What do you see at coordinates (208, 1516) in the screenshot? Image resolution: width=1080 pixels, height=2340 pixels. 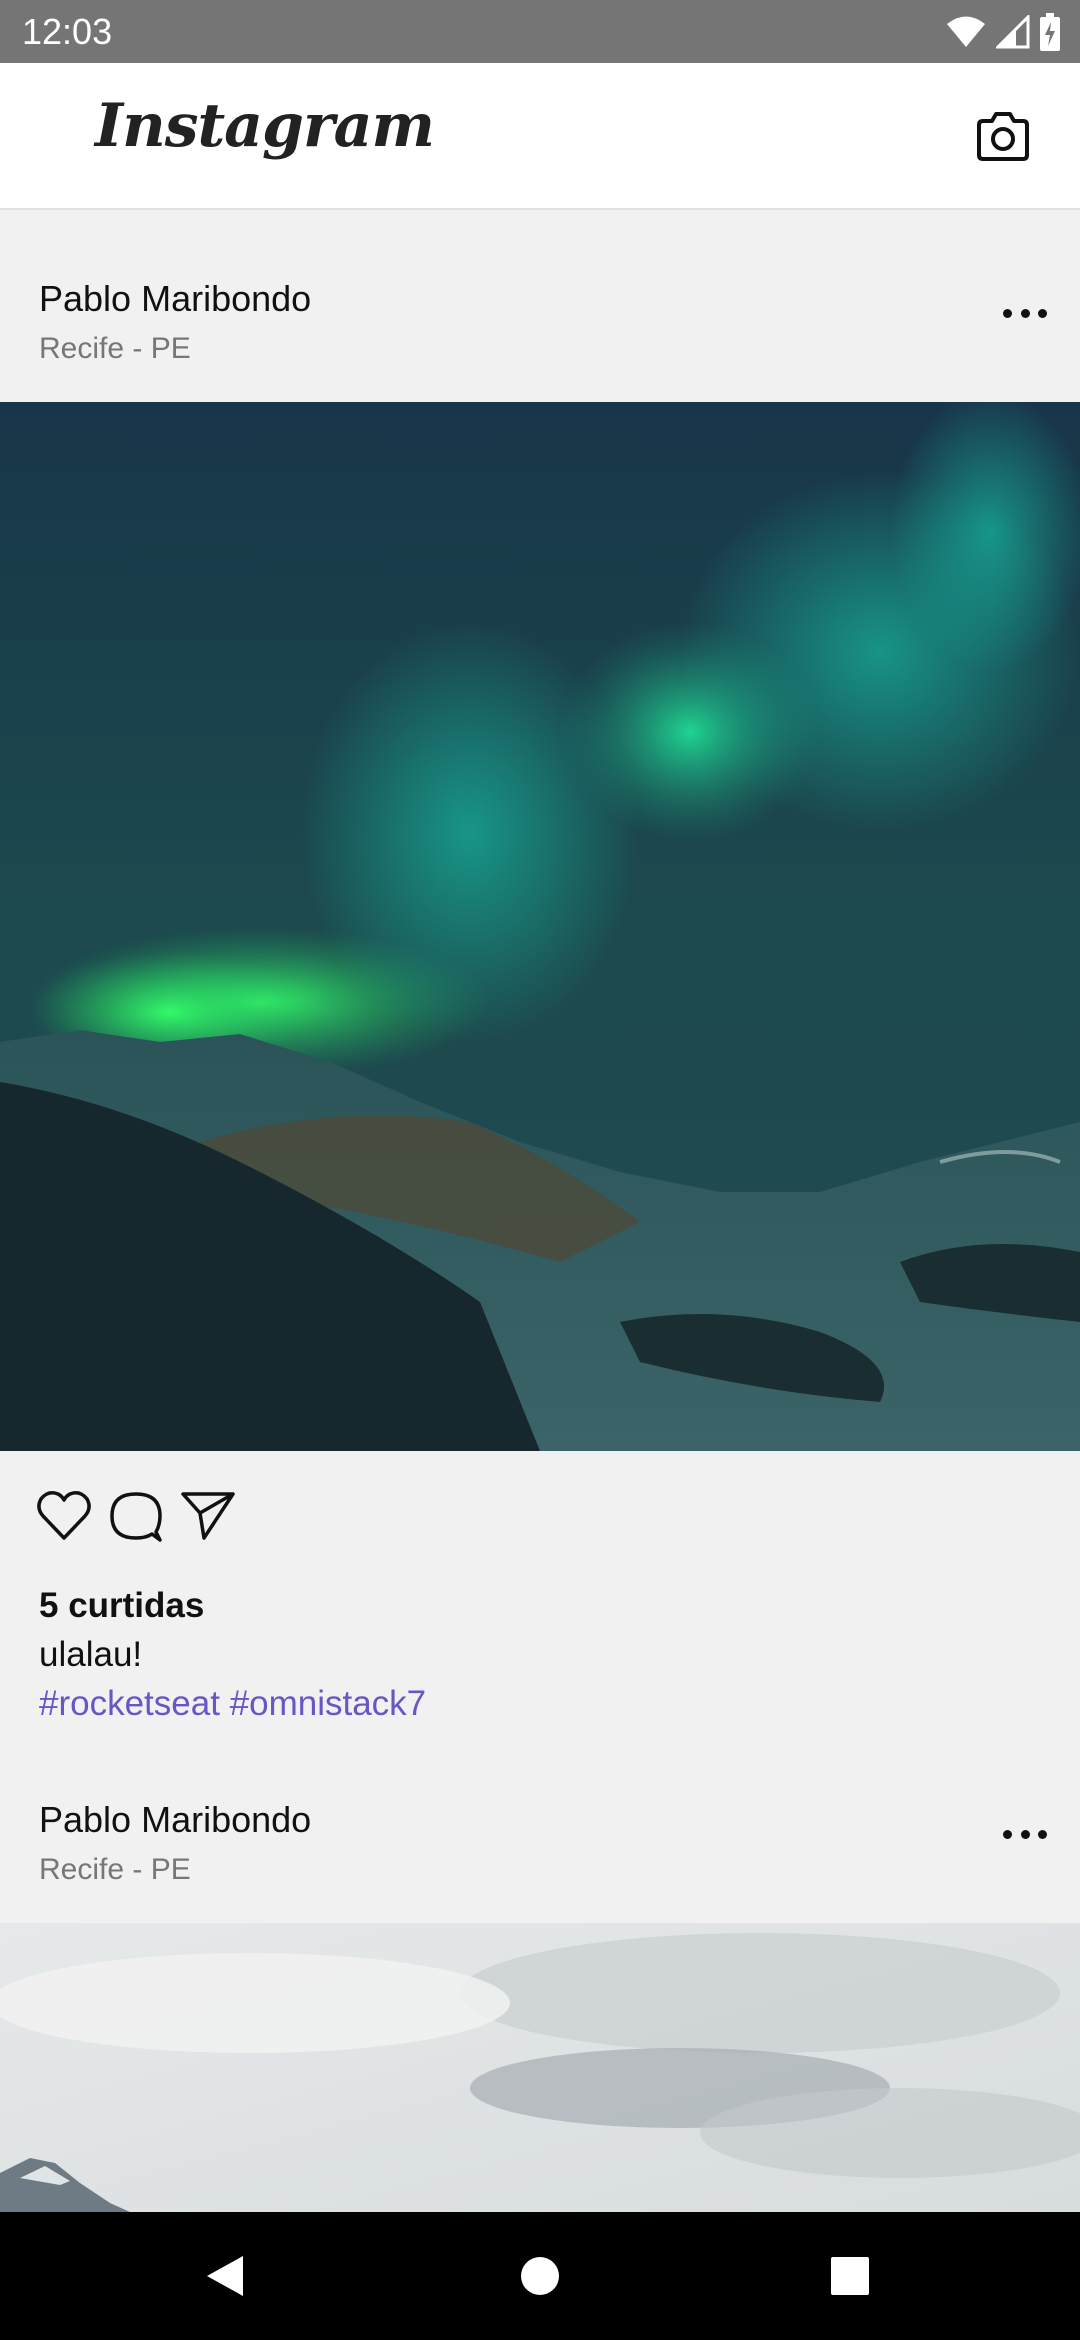 I see `send-icon` at bounding box center [208, 1516].